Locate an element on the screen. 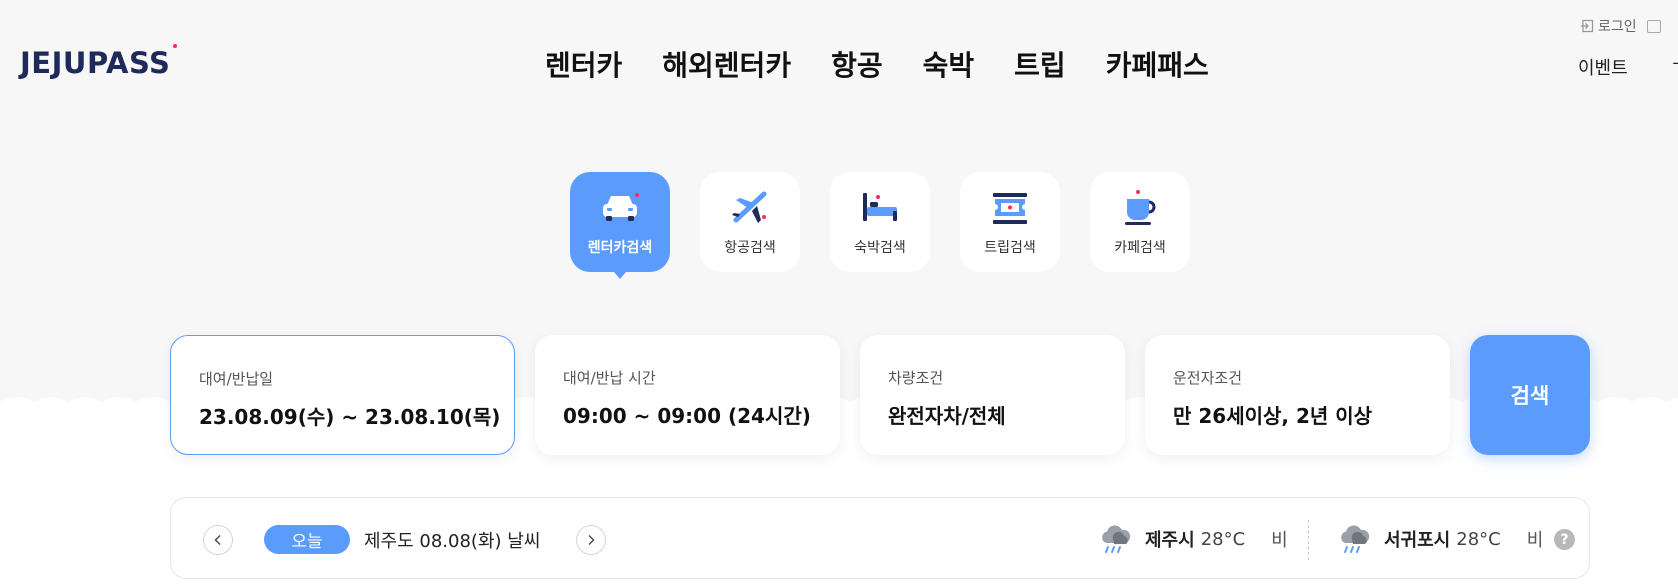 The width and height of the screenshot is (1678, 585). nav-flight: 항공 is located at coordinates (857, 64).